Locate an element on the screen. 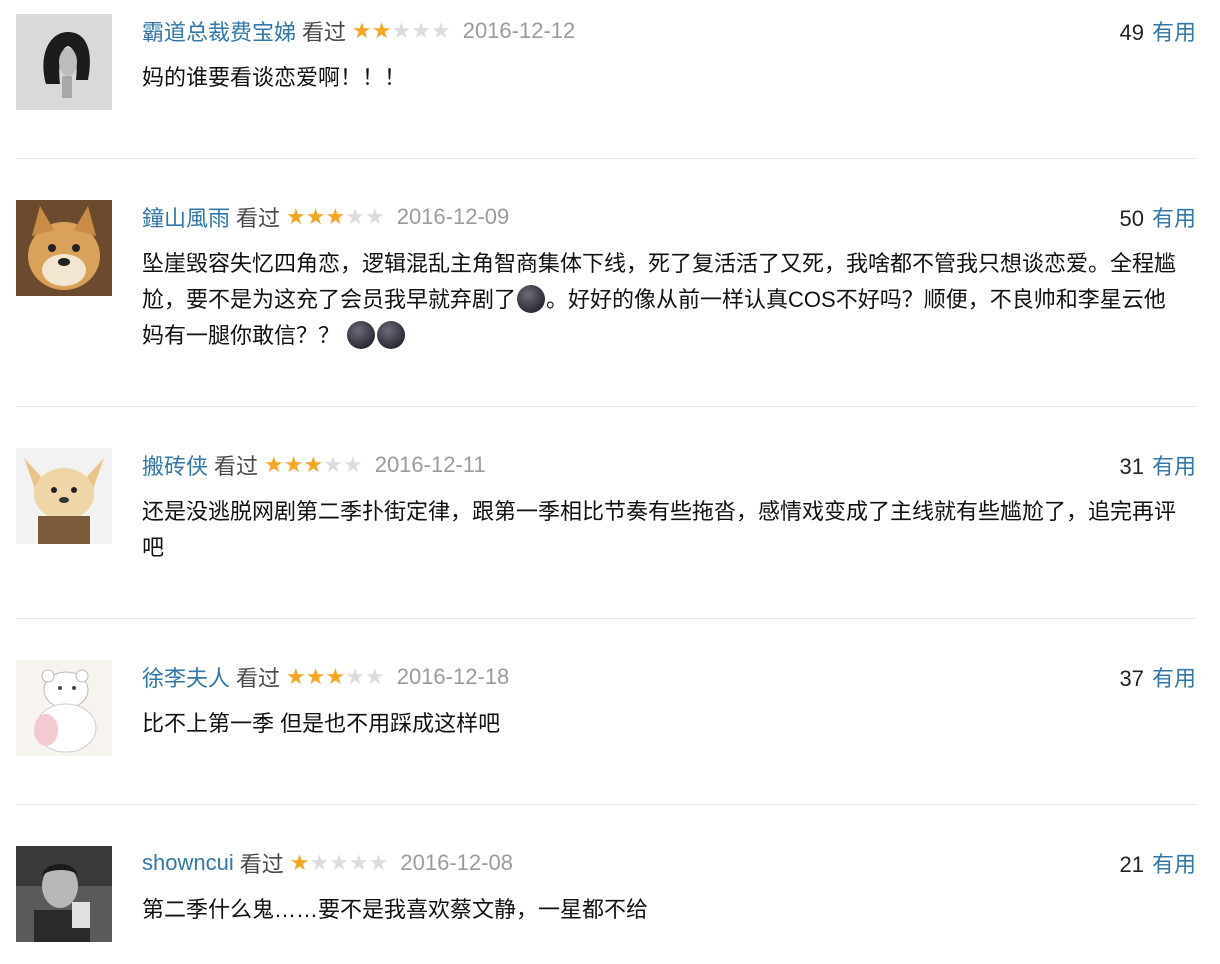 Image resolution: width=1220 pixels, height=964 pixels. comment-header: 鐘山風雨 看过 ★ ★ ★ ★ ★ 2016-12-09 50 有用 is located at coordinates (669, 217).